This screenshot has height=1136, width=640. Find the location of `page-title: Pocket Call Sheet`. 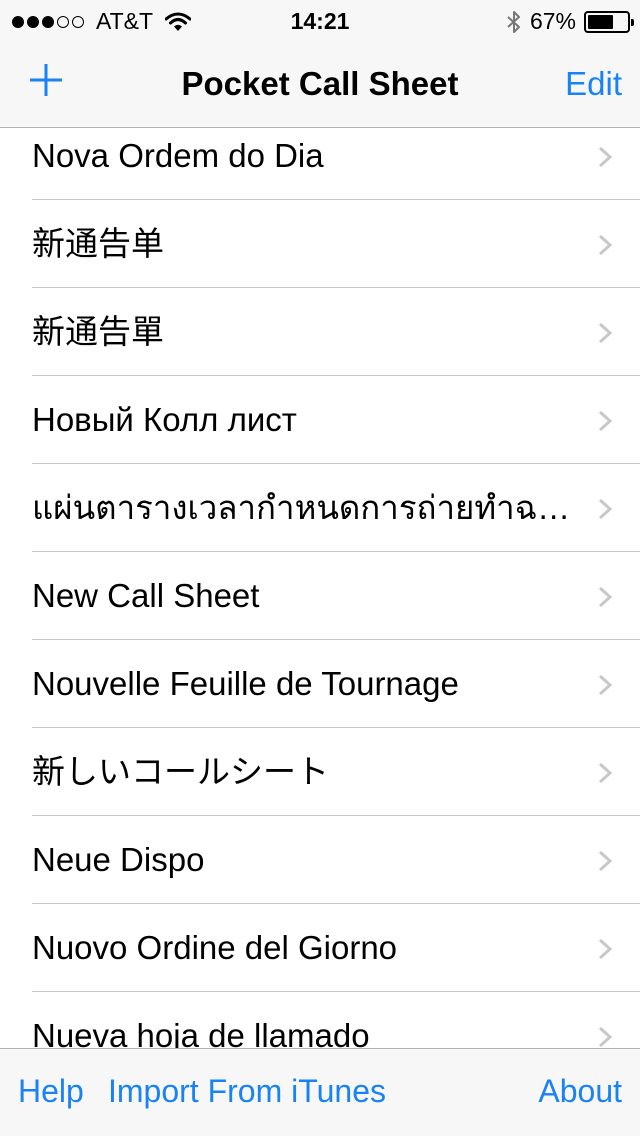

page-title: Pocket Call Sheet is located at coordinates (320, 83).